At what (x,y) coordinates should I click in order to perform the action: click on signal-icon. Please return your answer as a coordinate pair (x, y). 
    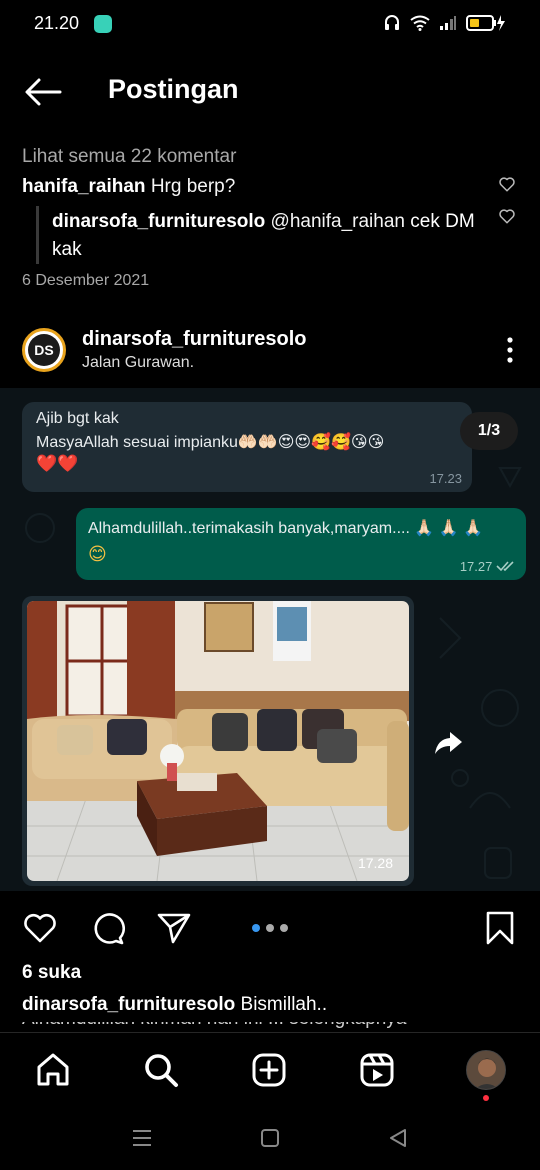
    Looking at the image, I should click on (448, 23).